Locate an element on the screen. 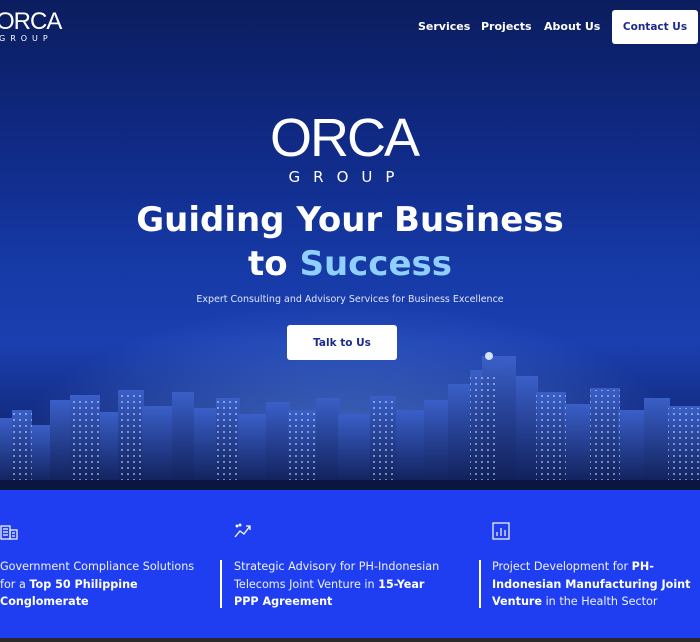 The width and height of the screenshot is (700, 642). highlight-text-pre: Project Development for is located at coordinates (562, 566).